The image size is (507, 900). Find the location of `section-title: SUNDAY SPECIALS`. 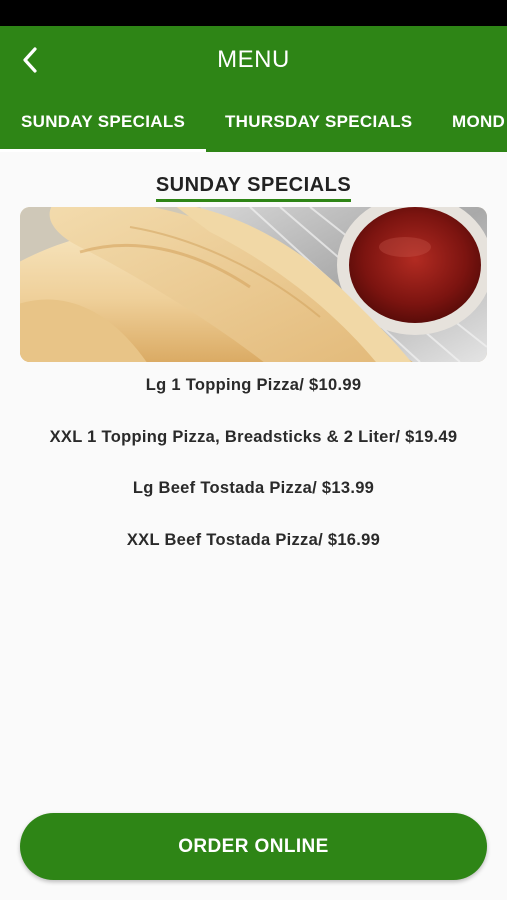

section-title: SUNDAY SPECIALS is located at coordinates (253, 188).